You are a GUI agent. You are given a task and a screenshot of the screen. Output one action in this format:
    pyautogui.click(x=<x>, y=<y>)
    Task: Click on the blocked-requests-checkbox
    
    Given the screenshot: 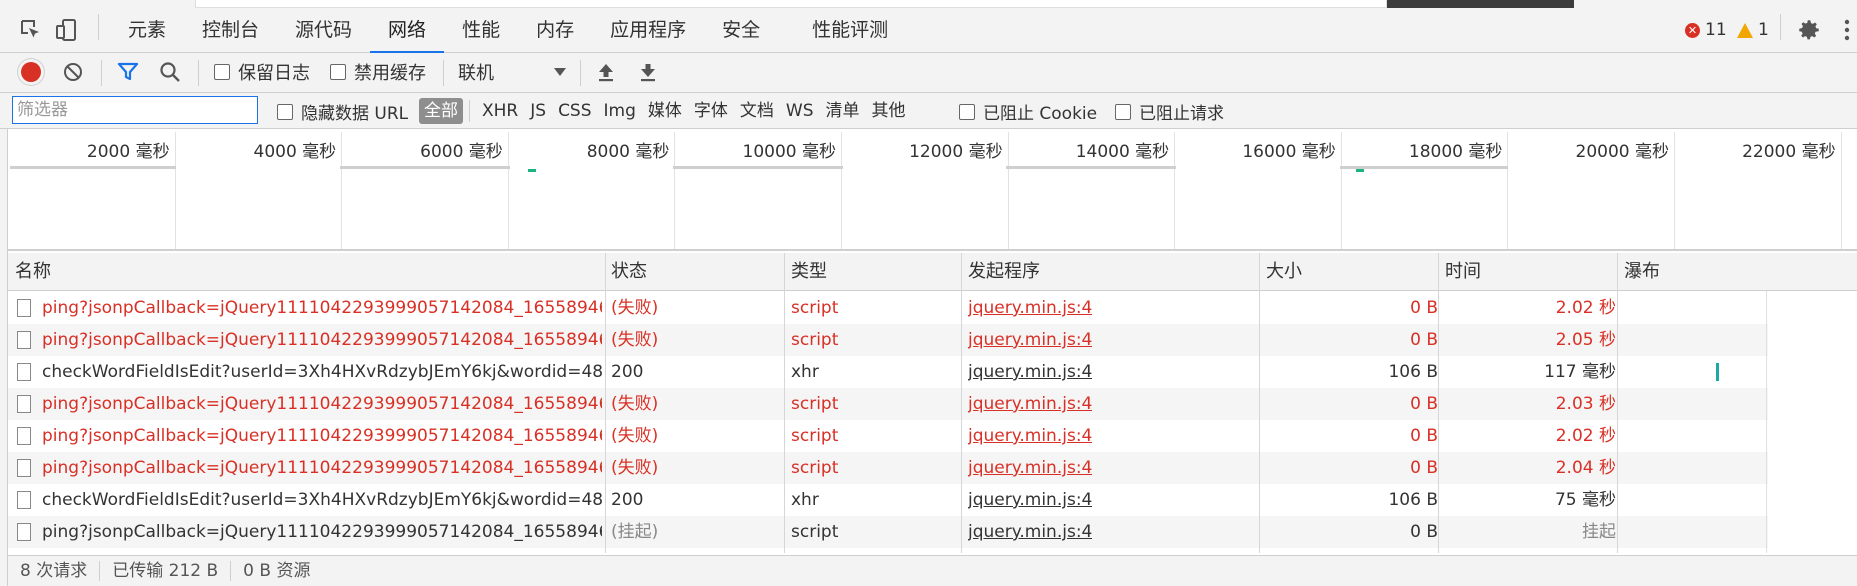 What is the action you would take?
    pyautogui.click(x=1123, y=111)
    